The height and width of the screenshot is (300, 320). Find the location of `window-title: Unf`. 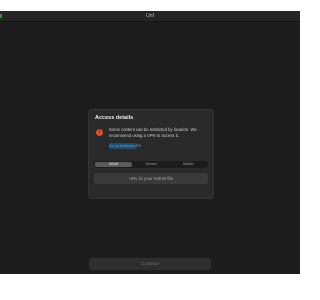

window-title: Unf is located at coordinates (150, 16).